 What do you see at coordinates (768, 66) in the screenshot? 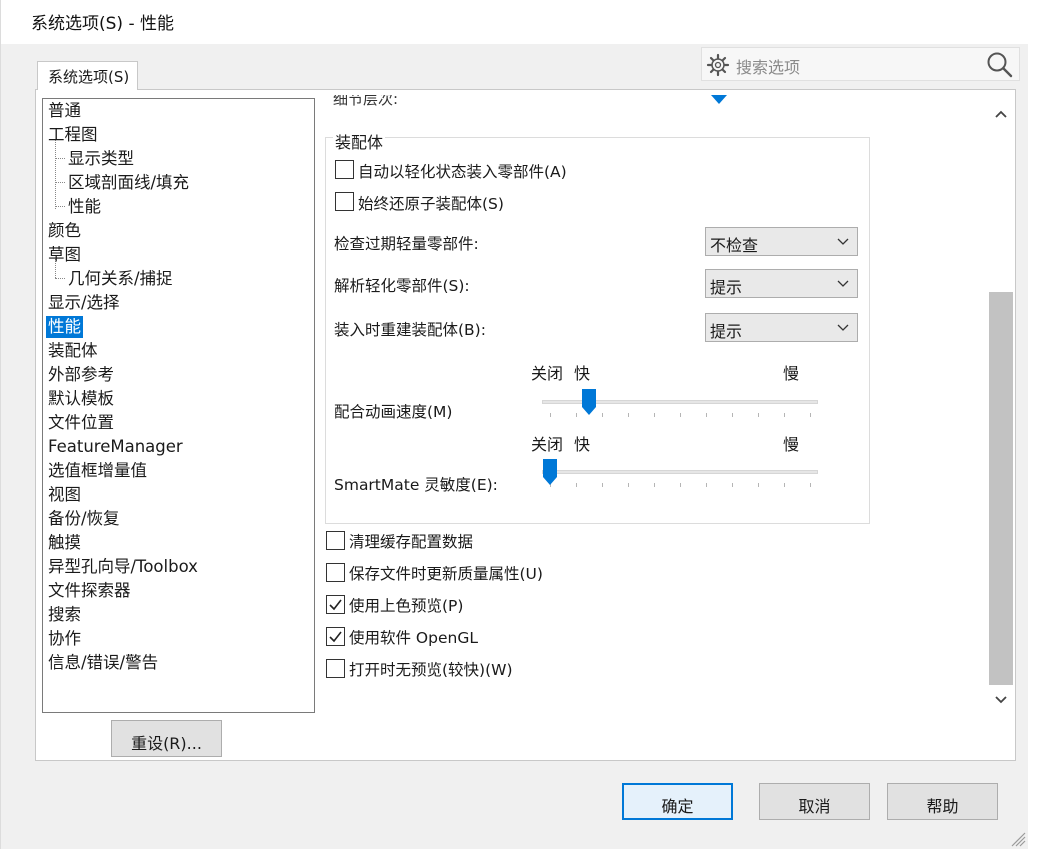
I see `search-input: 搜索选项` at bounding box center [768, 66].